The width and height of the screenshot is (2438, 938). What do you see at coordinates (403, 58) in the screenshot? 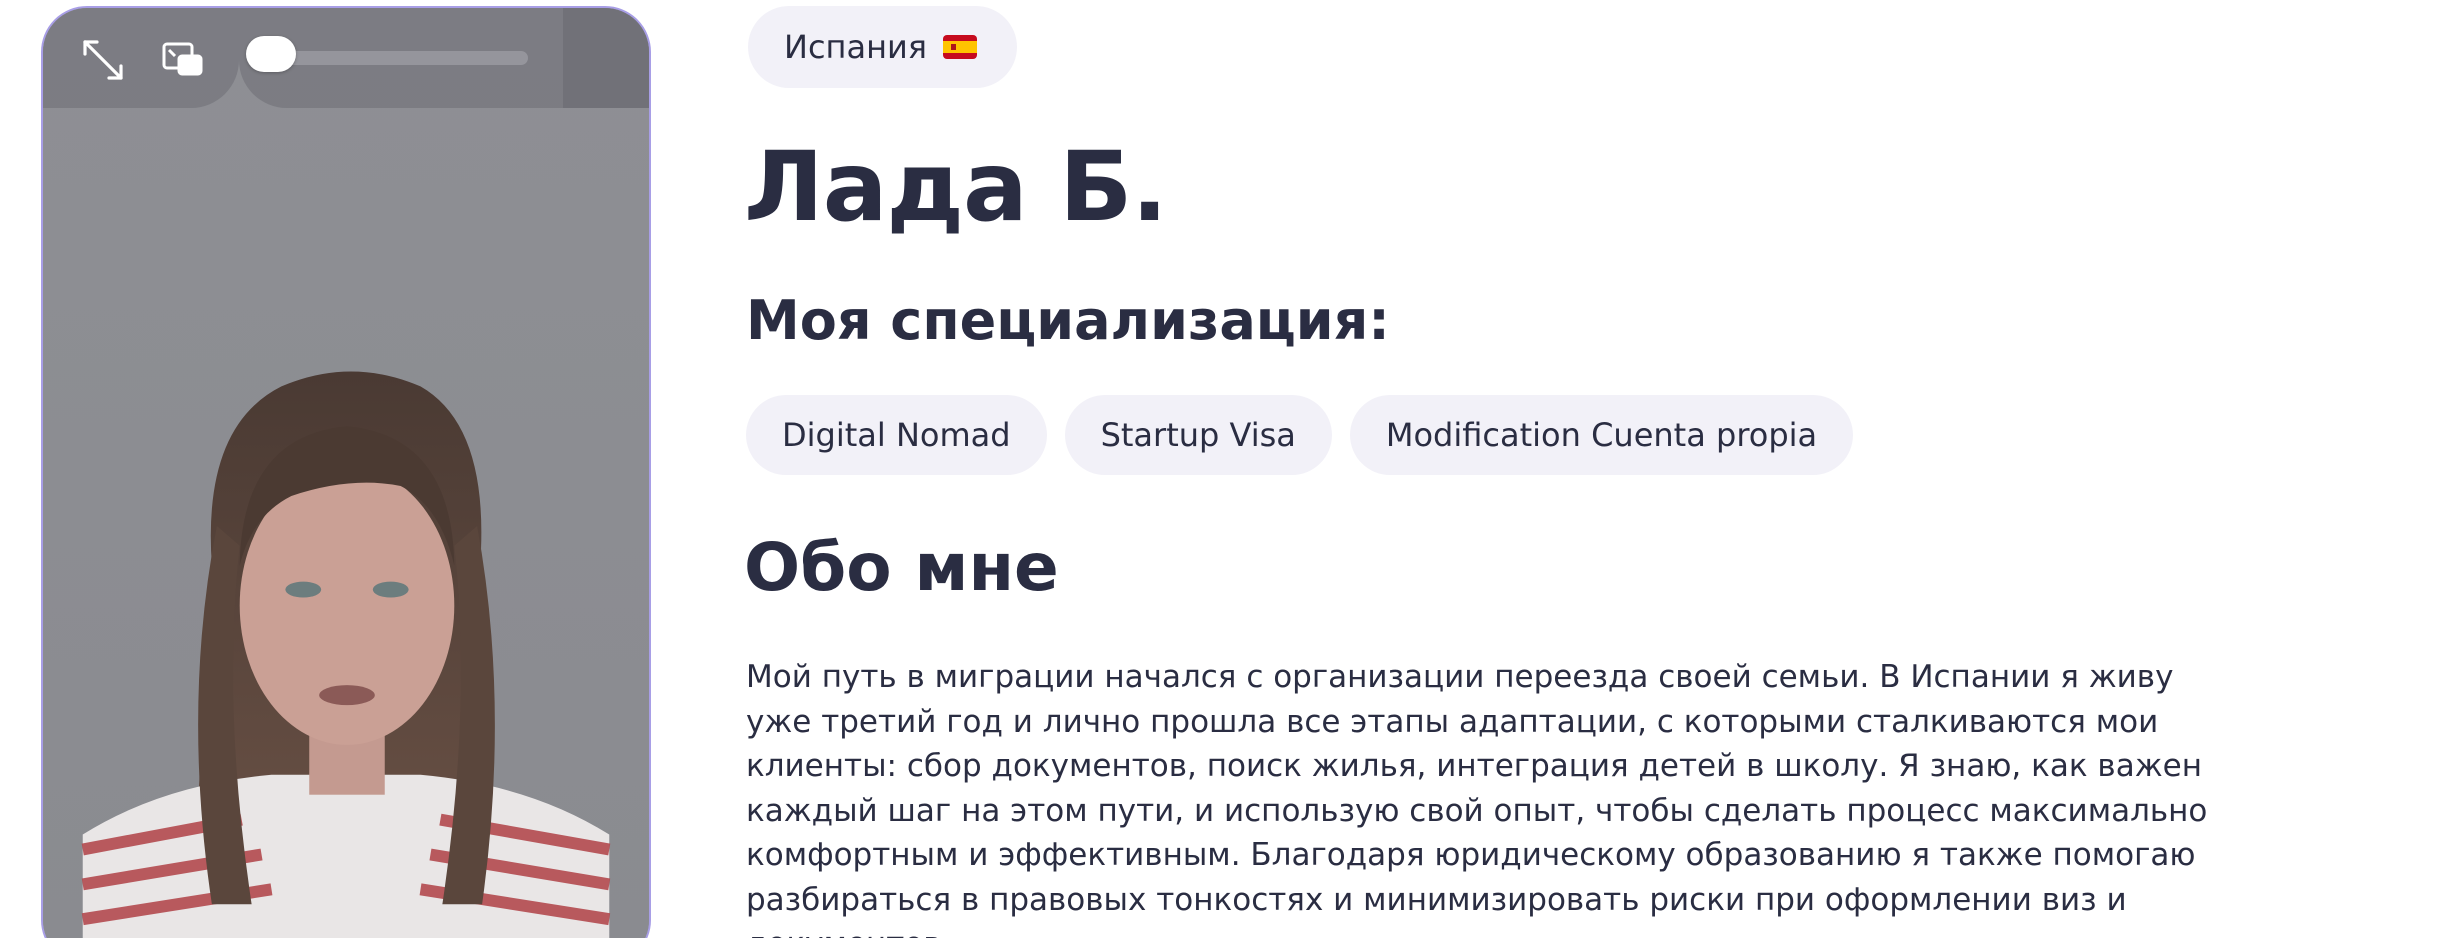
I see `volume-track` at bounding box center [403, 58].